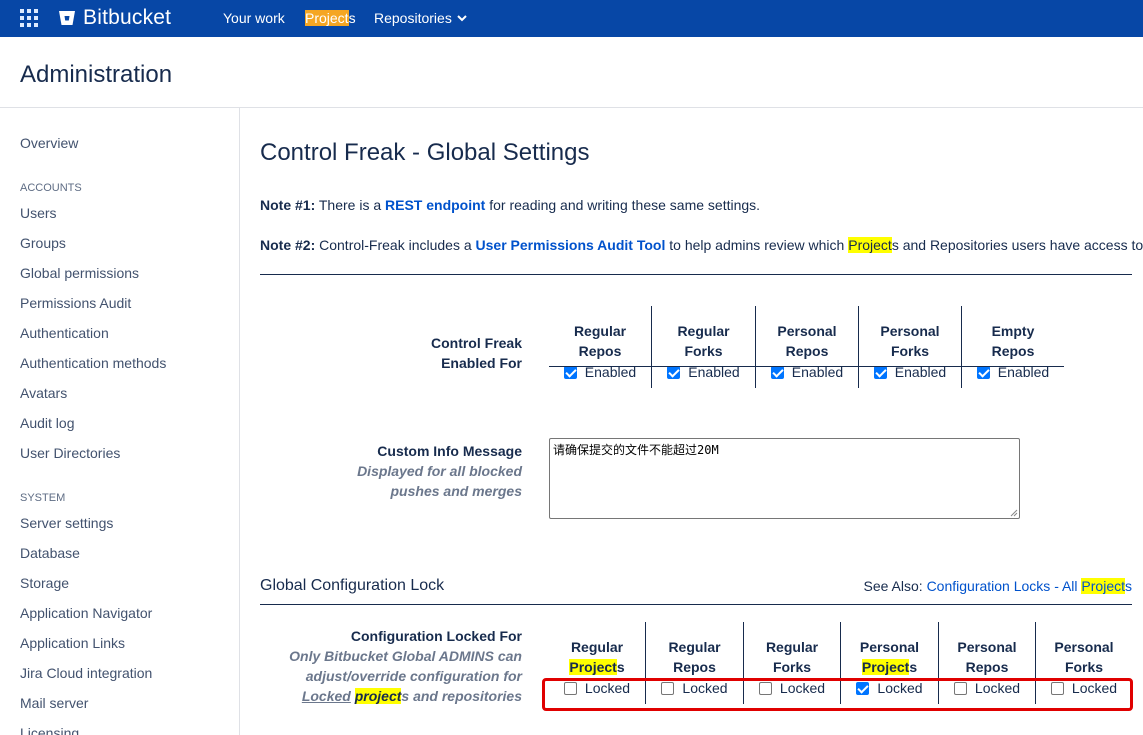  What do you see at coordinates (43, 393) in the screenshot?
I see `sidebar-item-avatars: Avatars` at bounding box center [43, 393].